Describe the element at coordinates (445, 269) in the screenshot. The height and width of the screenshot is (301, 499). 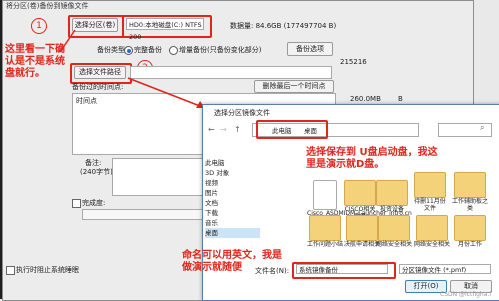
I see `filetype-select: 分区镜像文件 (*.pmf)` at that location.